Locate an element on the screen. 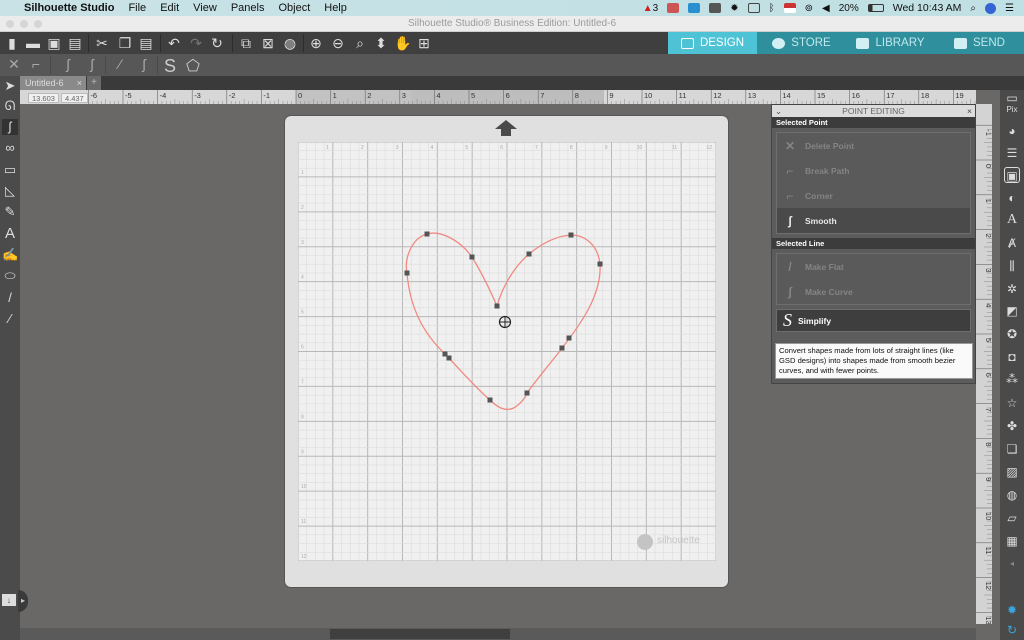 This screenshot has height=640, width=1024. save-icon: ▣ is located at coordinates (54, 43).